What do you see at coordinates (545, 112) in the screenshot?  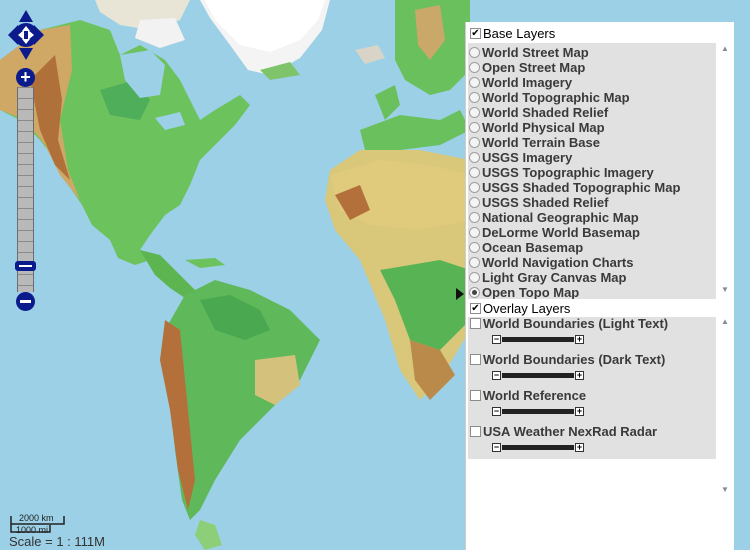 I see `base-layer-label: World Shaded Relief` at bounding box center [545, 112].